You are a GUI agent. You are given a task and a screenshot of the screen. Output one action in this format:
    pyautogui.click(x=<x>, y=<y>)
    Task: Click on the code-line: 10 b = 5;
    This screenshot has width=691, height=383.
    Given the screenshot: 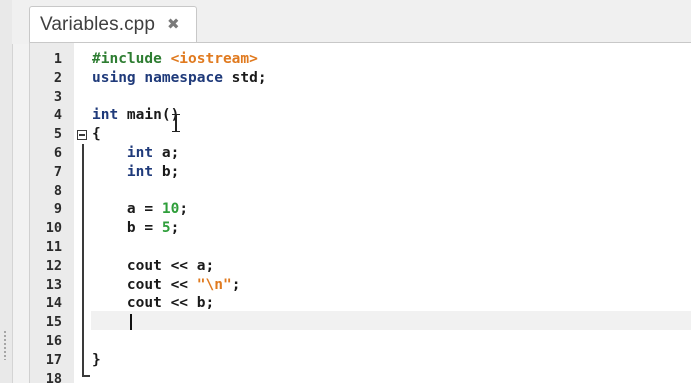 What is the action you would take?
    pyautogui.click(x=360, y=228)
    